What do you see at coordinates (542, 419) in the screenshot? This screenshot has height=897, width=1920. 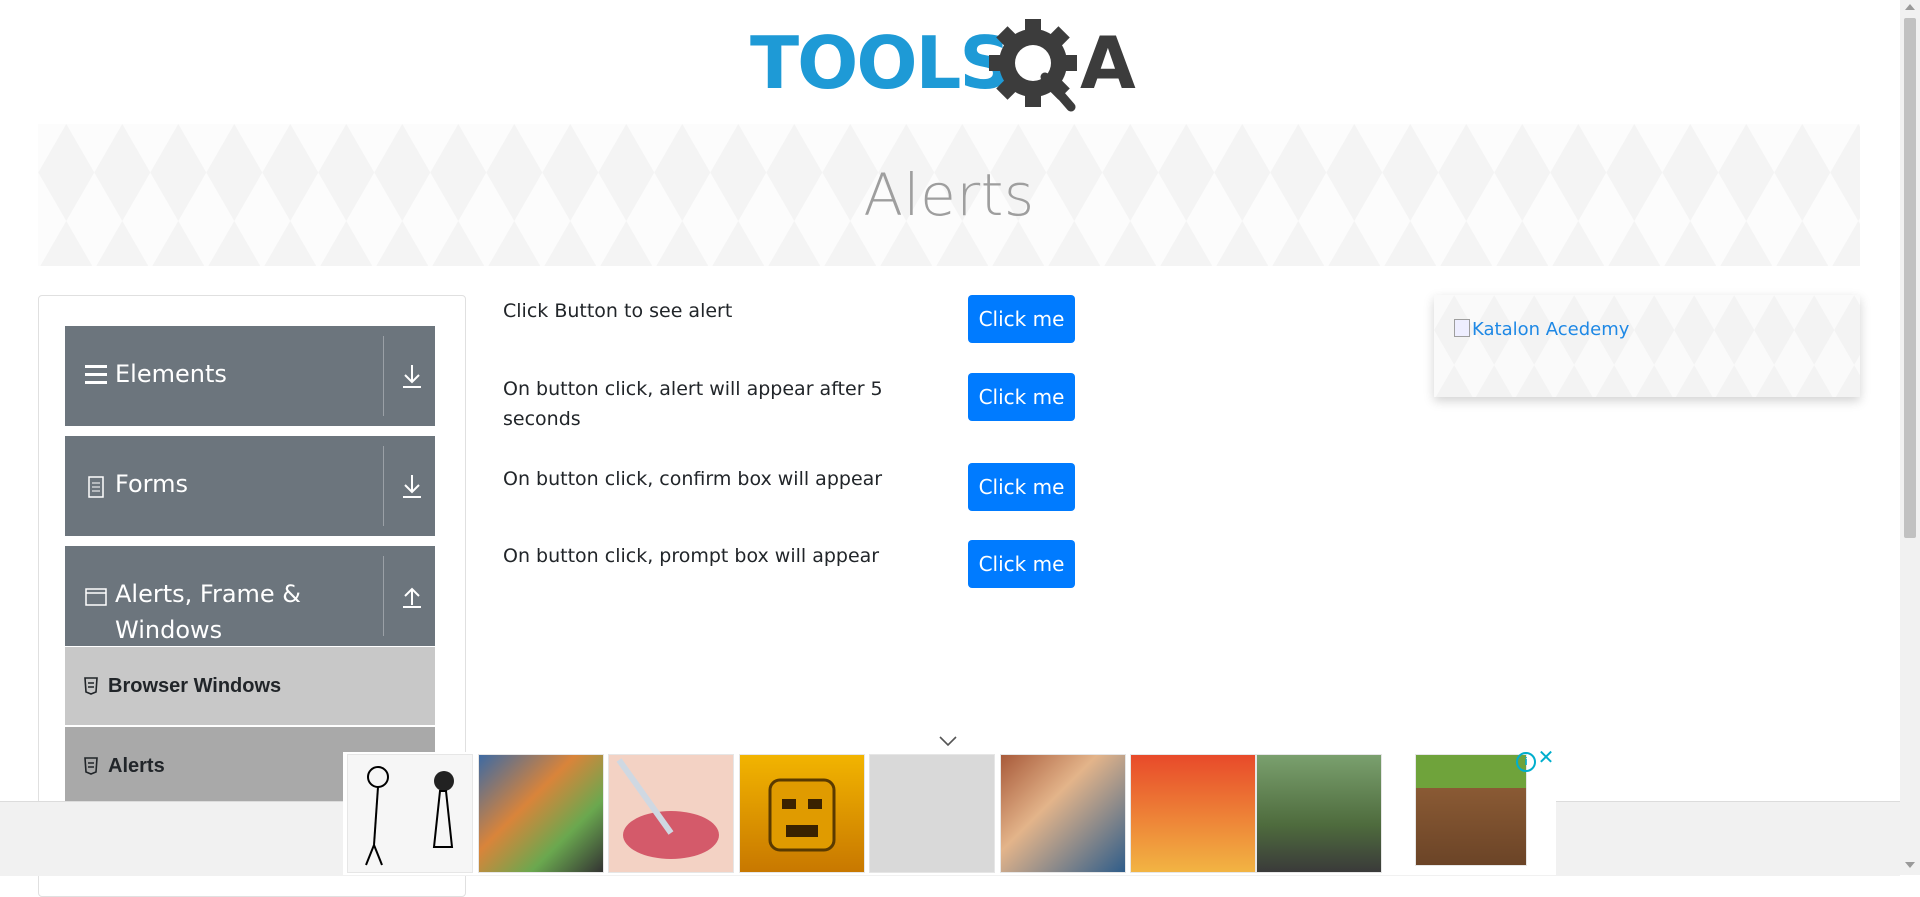 I see `timer-alert-row-text-line2: seconds` at bounding box center [542, 419].